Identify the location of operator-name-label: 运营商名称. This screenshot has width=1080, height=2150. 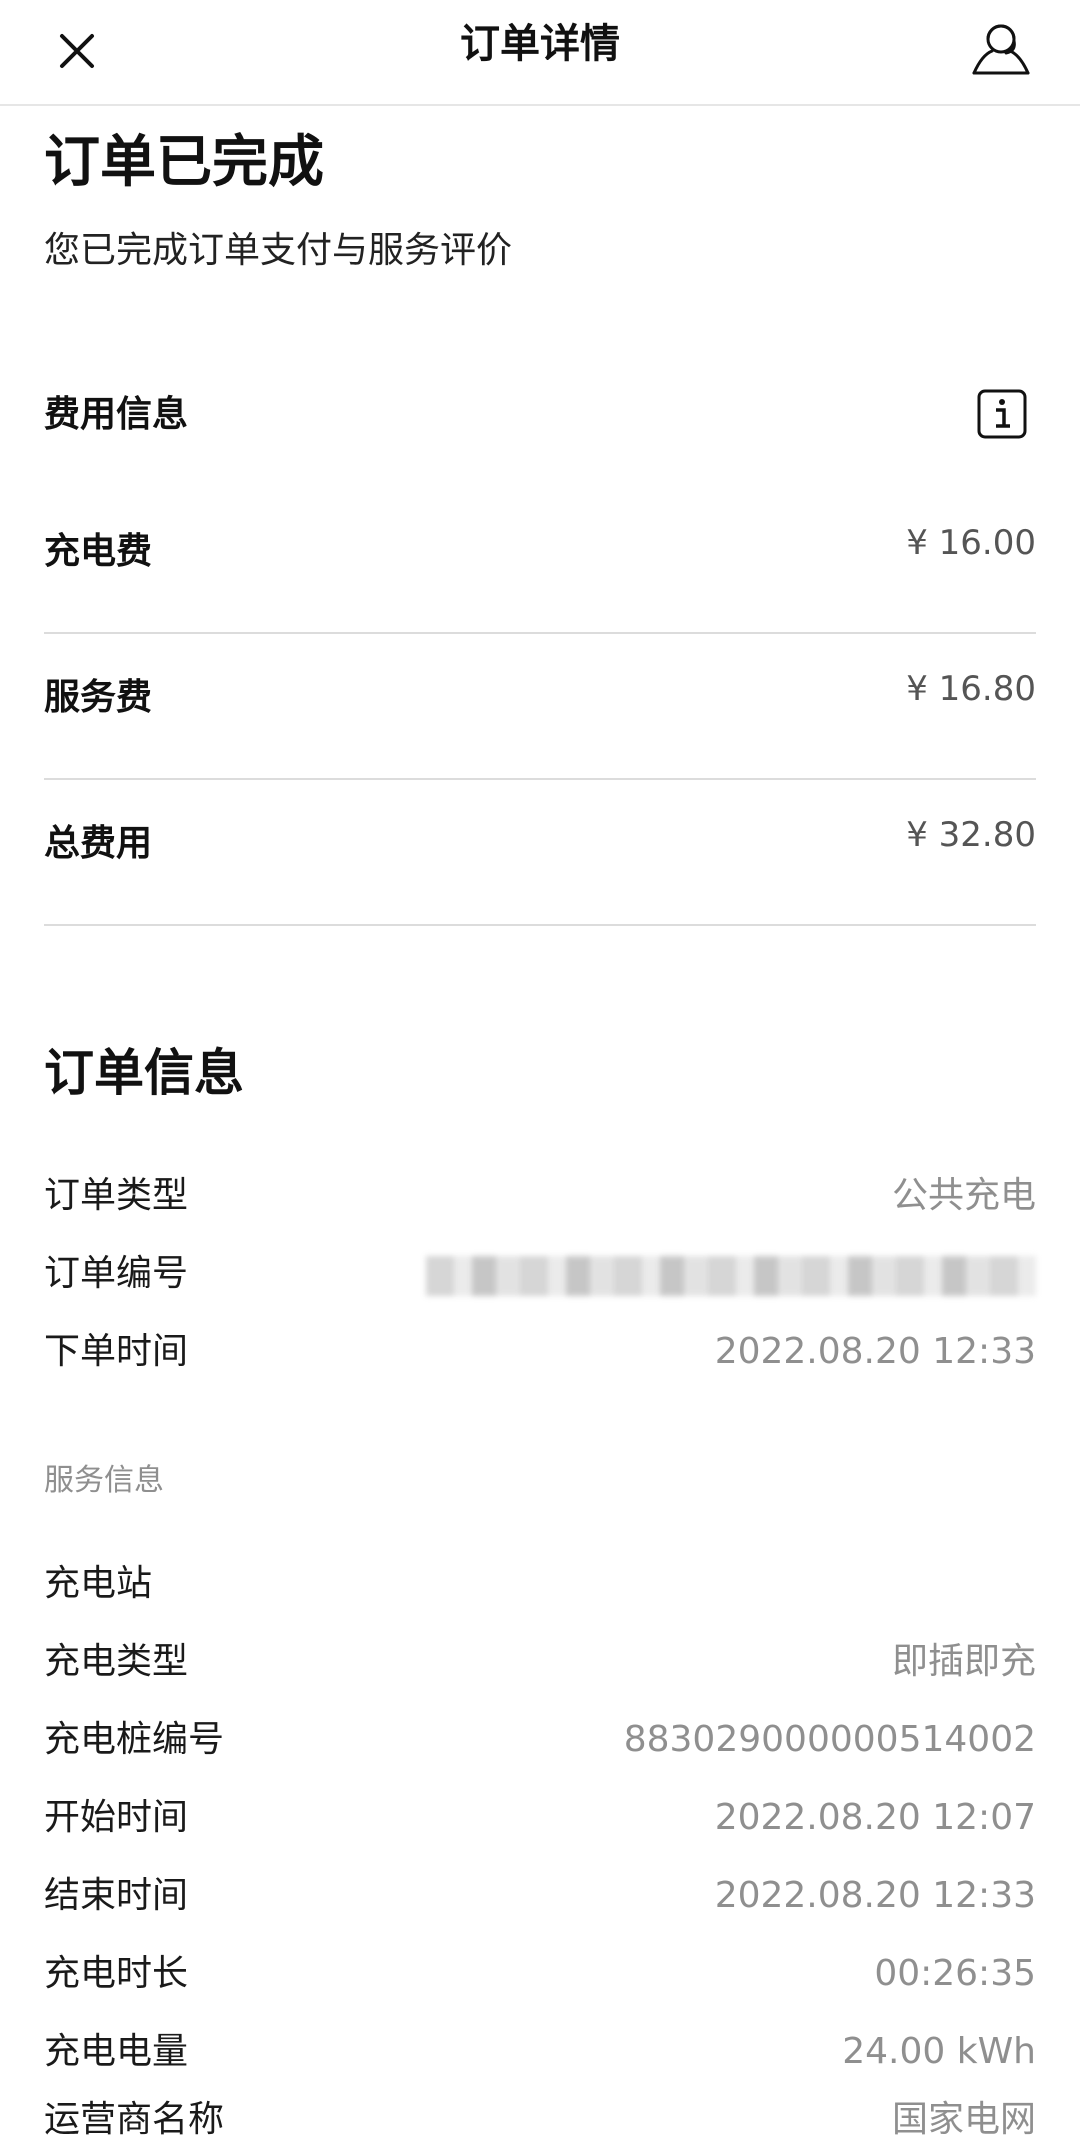
(134, 2119).